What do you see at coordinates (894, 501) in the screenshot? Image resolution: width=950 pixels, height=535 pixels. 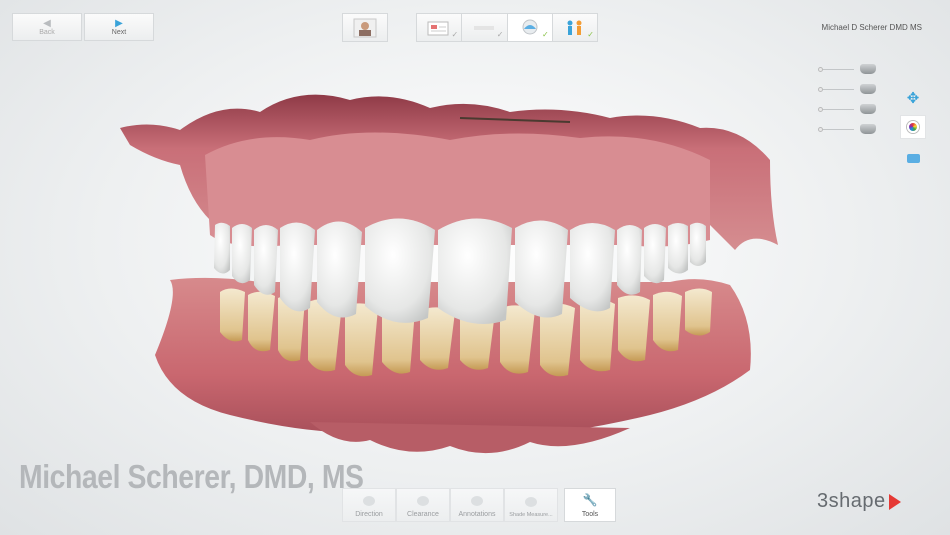 I see `brand-triangle-icon` at bounding box center [894, 501].